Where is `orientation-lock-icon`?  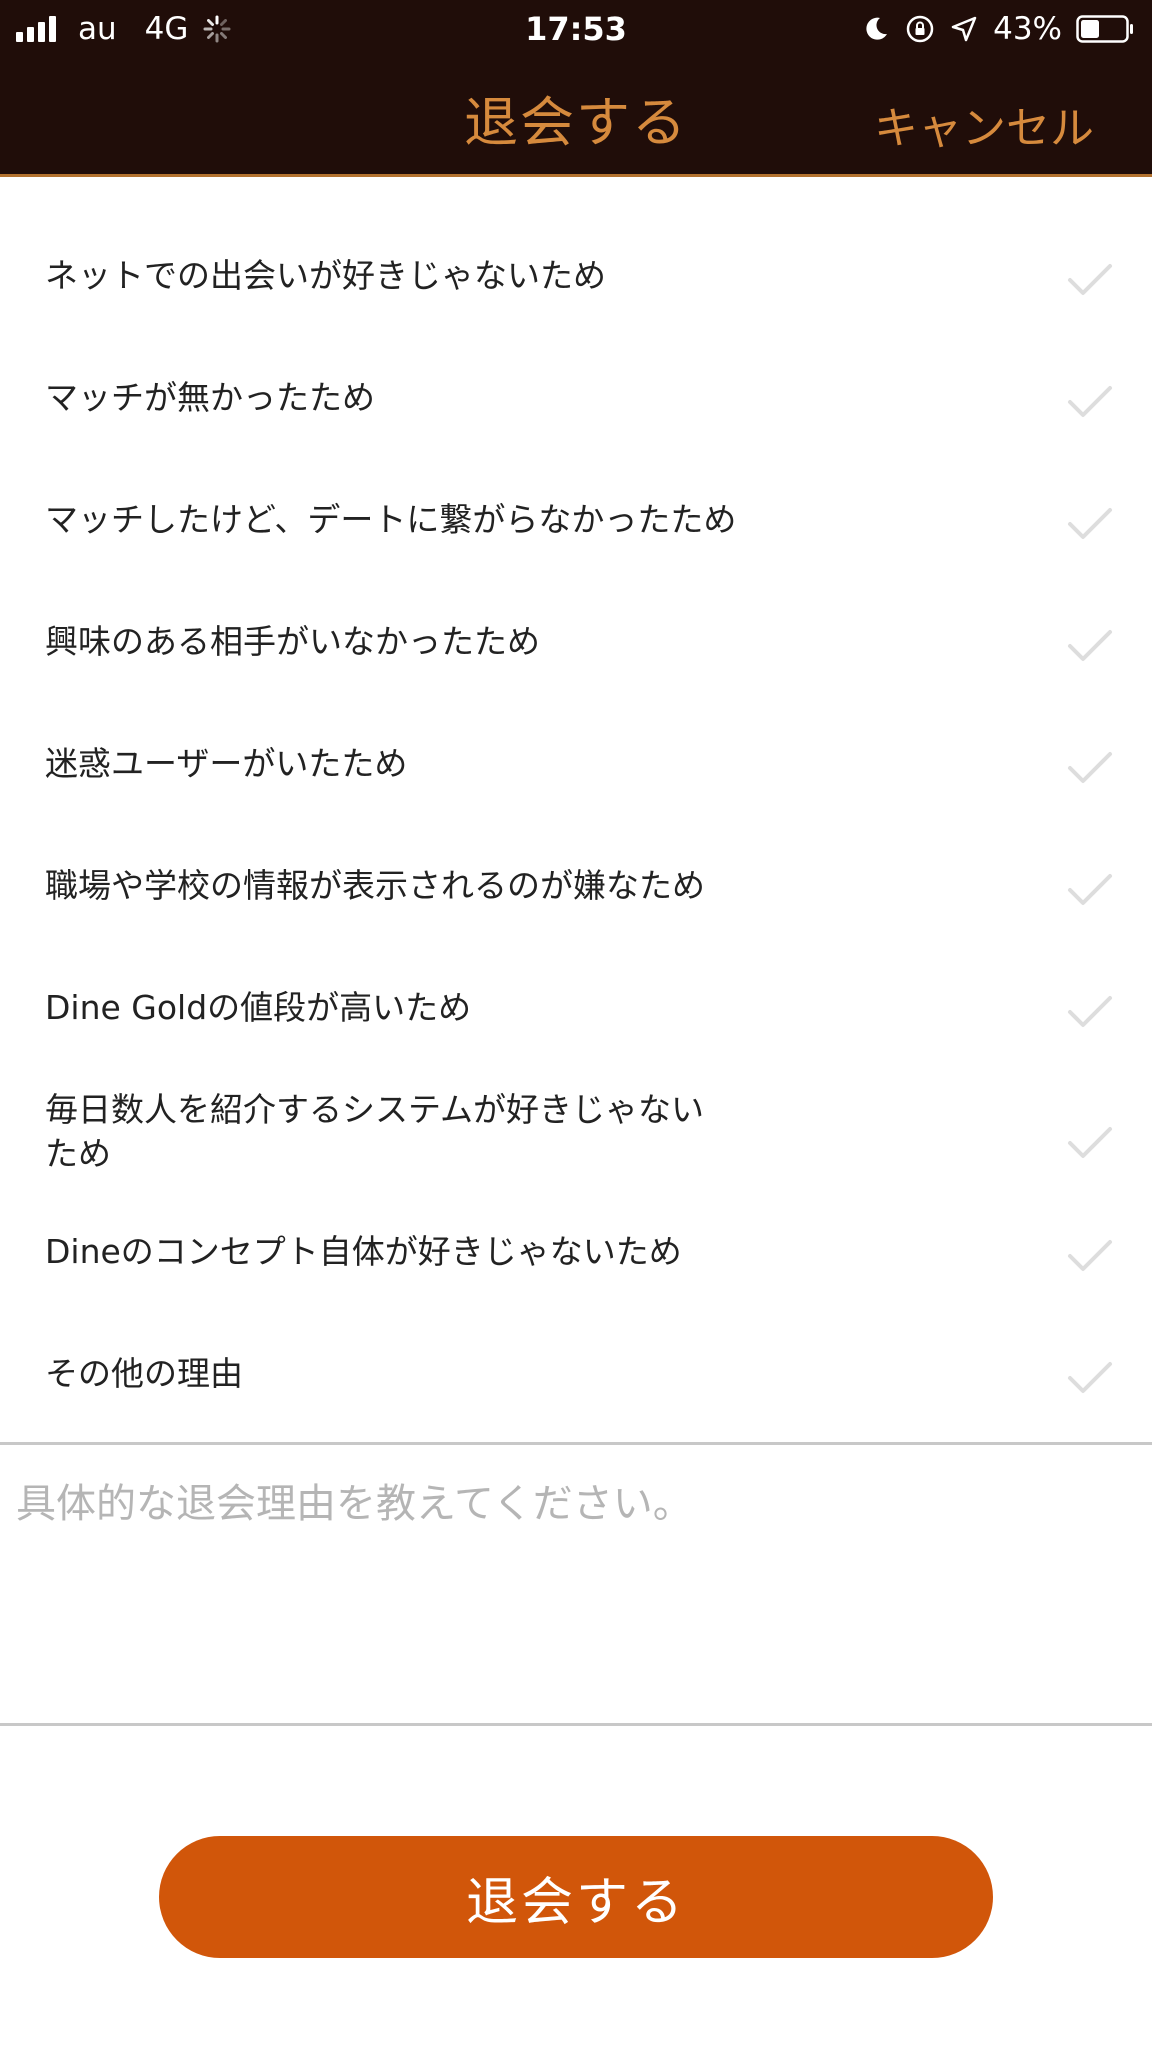 orientation-lock-icon is located at coordinates (920, 29).